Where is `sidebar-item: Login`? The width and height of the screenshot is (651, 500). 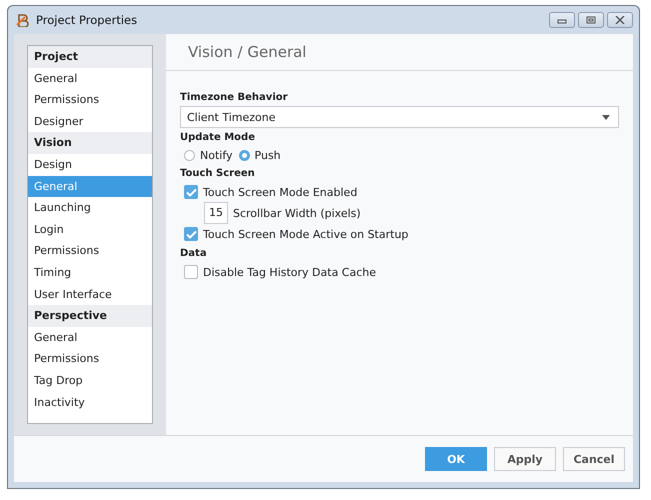
sidebar-item: Login is located at coordinates (90, 229).